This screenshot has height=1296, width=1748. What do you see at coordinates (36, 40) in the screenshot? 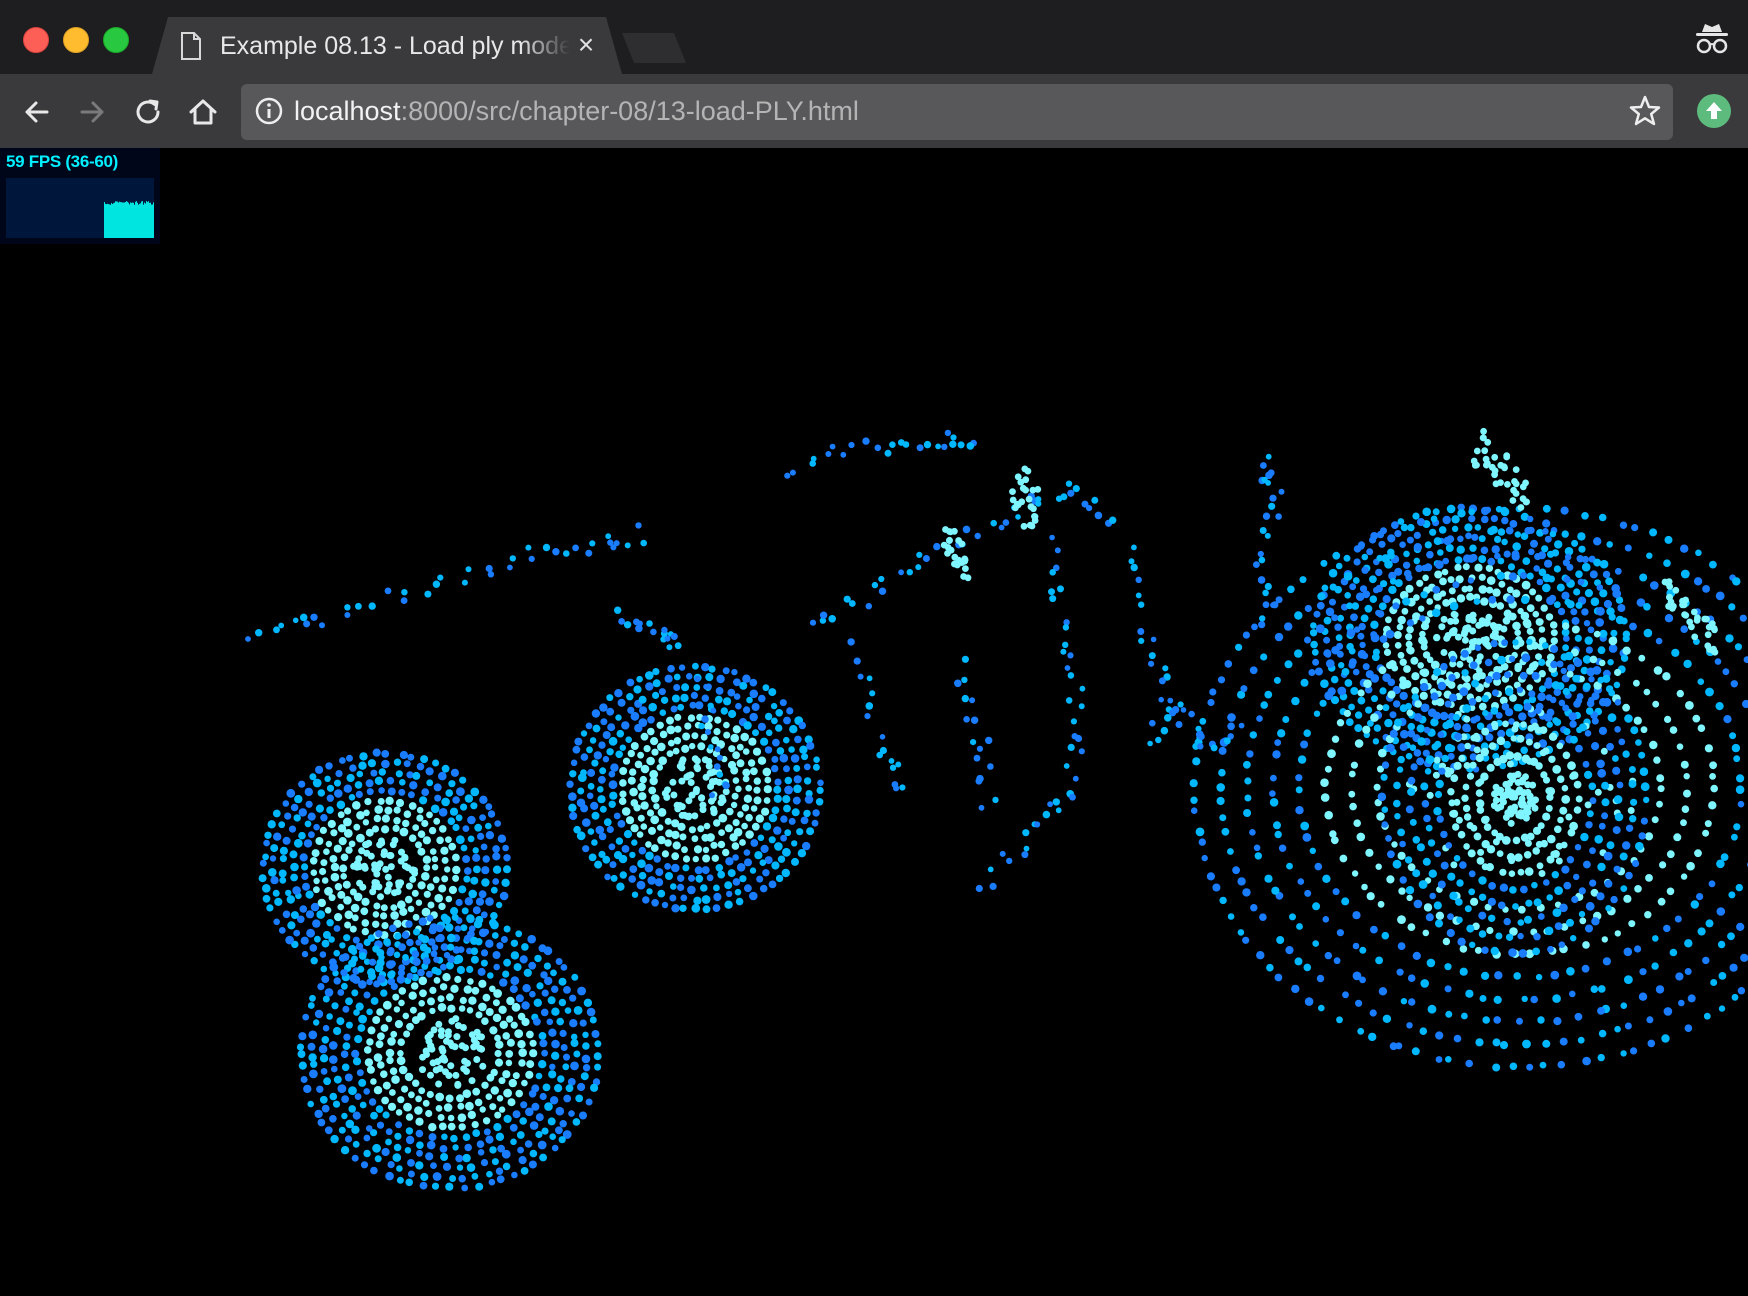
I see `close-window-button` at bounding box center [36, 40].